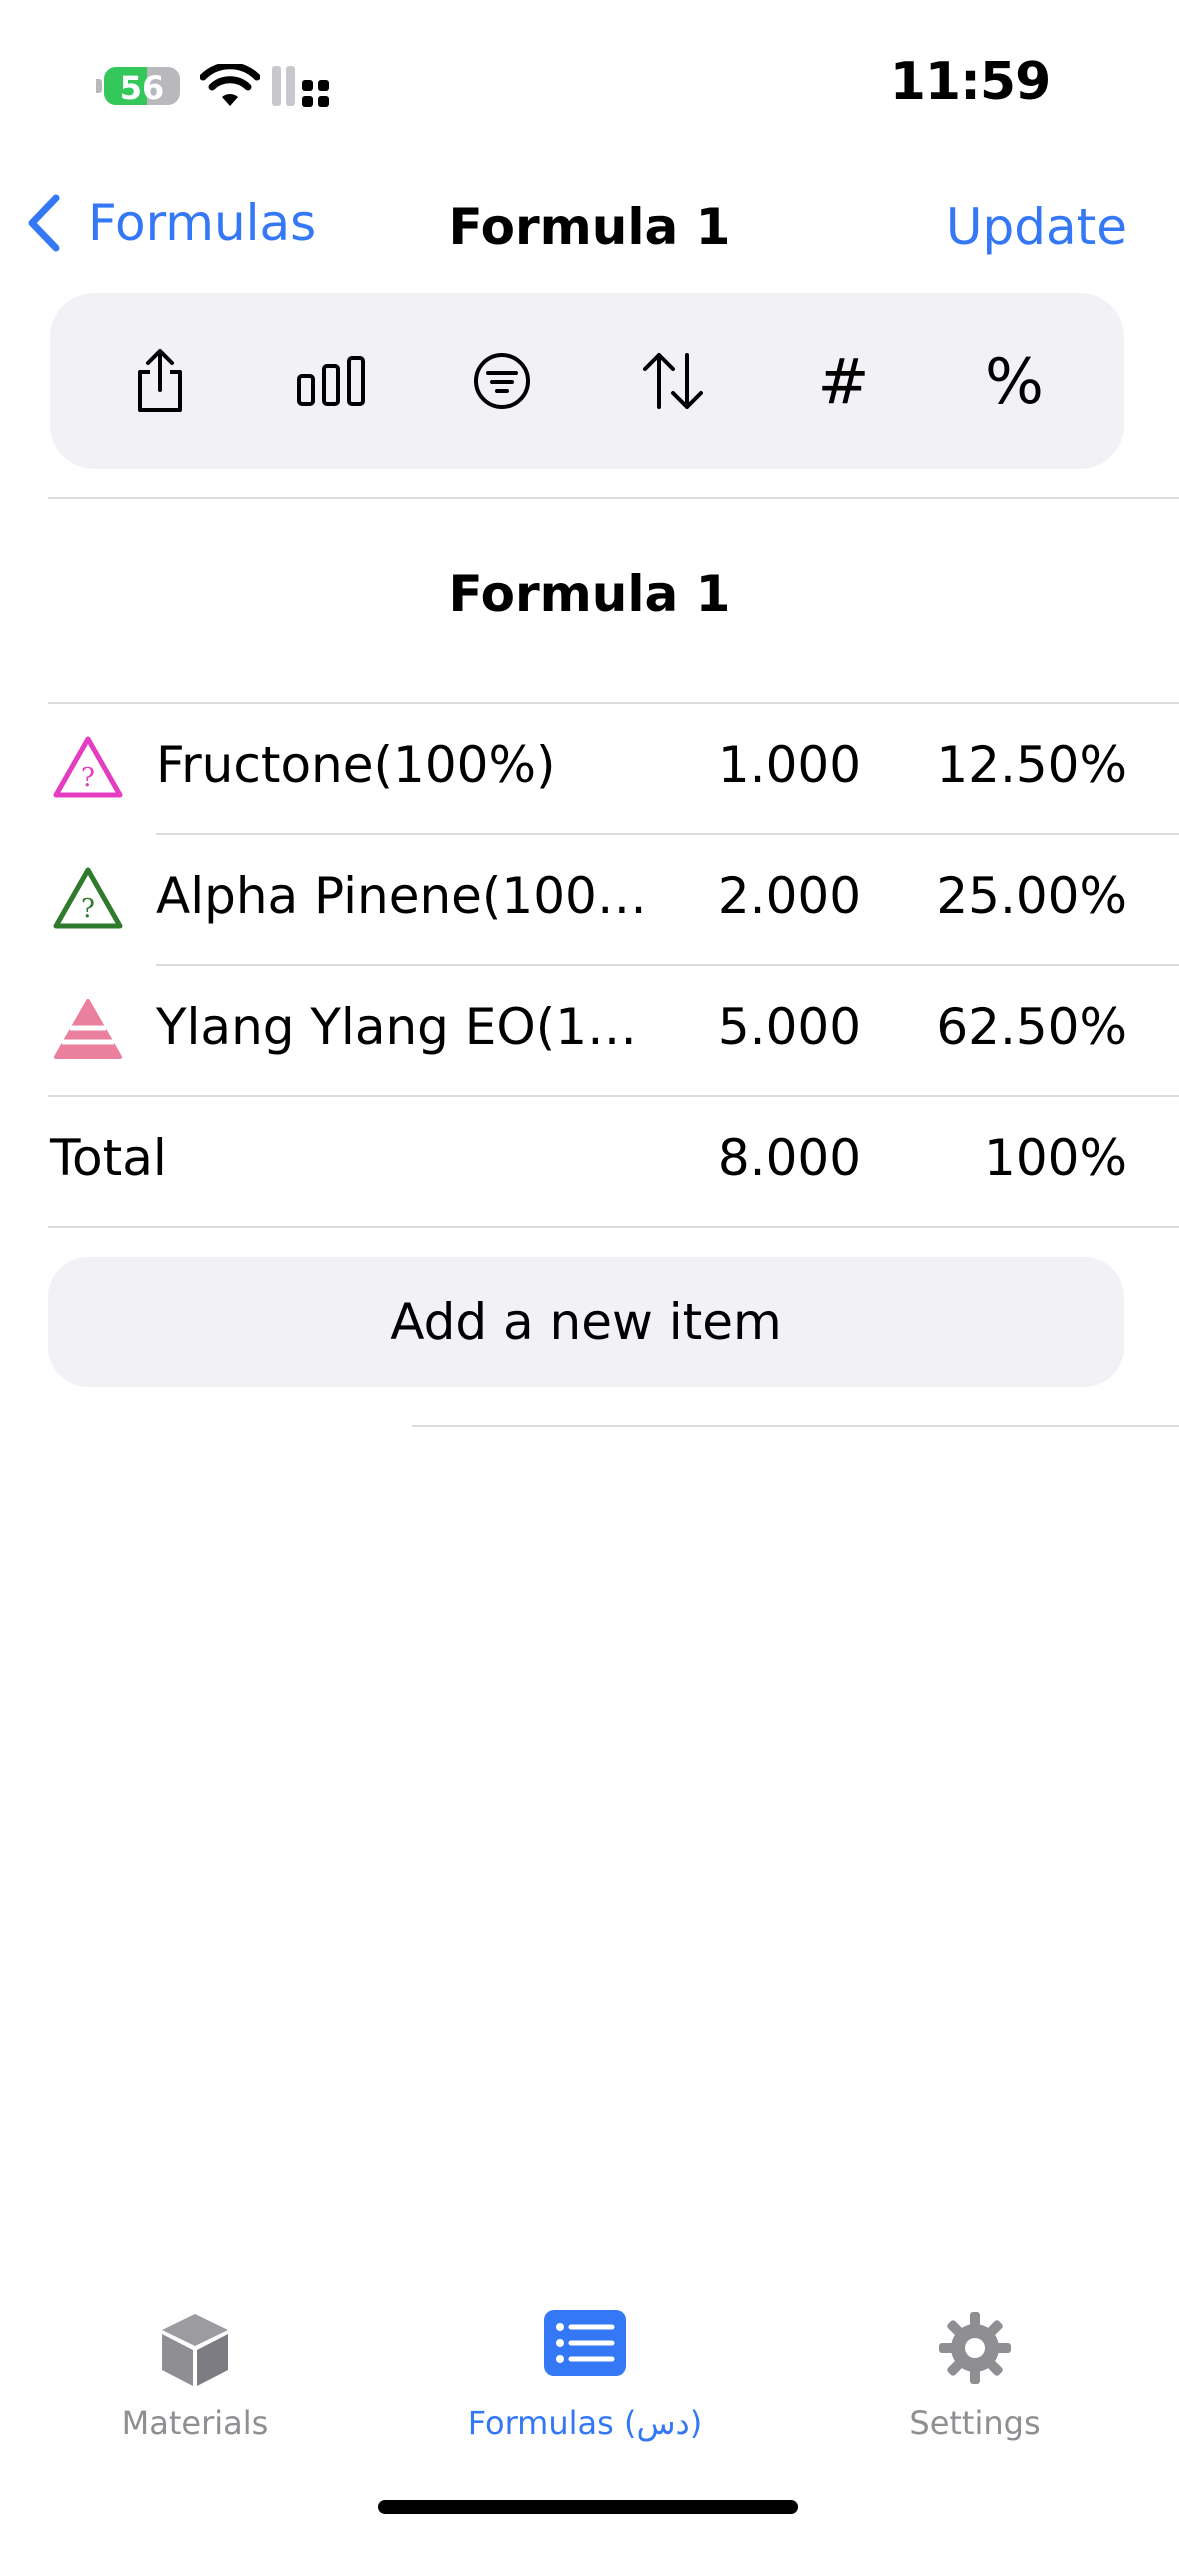  What do you see at coordinates (195, 2423) in the screenshot?
I see `tab-label: Materials` at bounding box center [195, 2423].